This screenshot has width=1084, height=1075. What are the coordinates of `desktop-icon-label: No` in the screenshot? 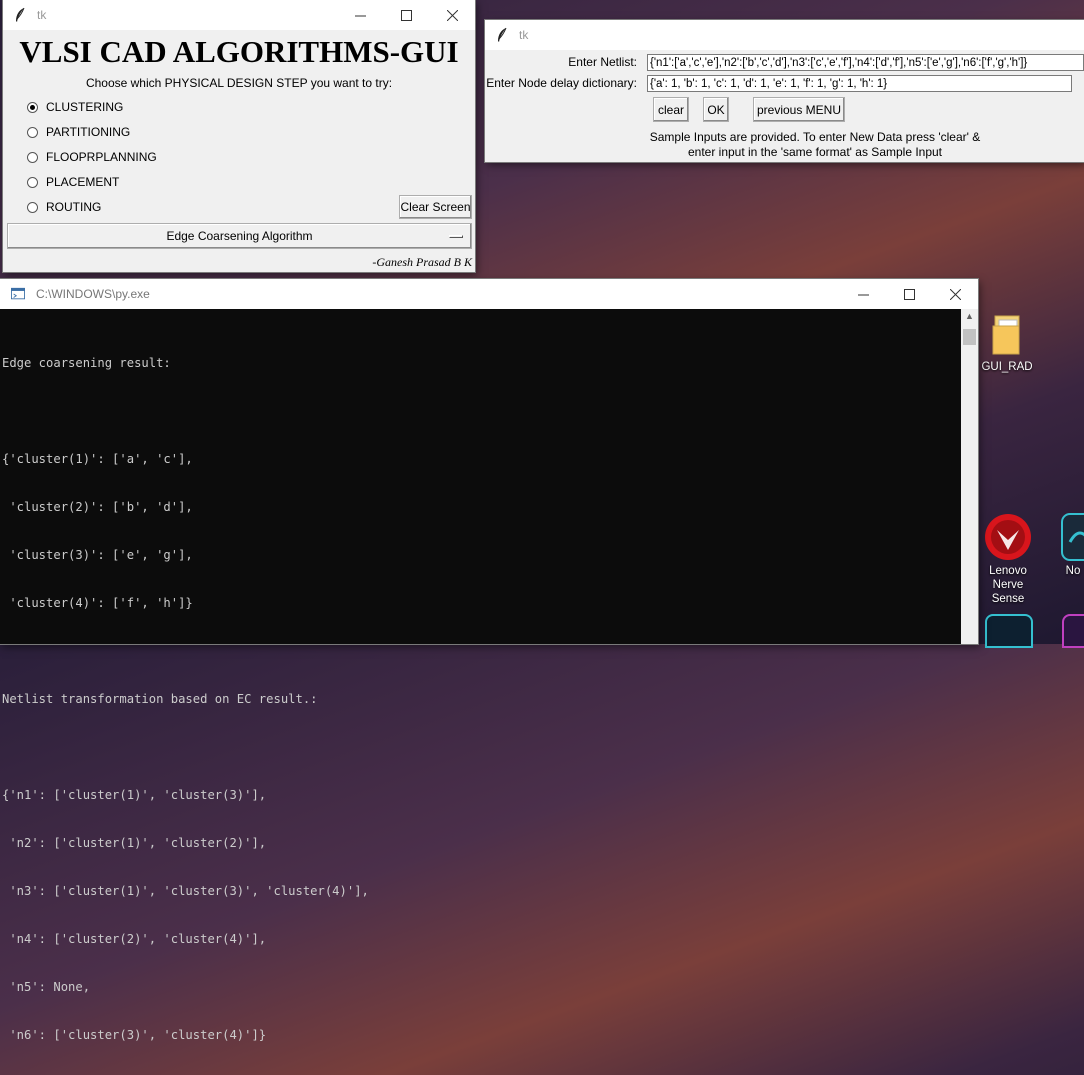 It's located at (1073, 571).